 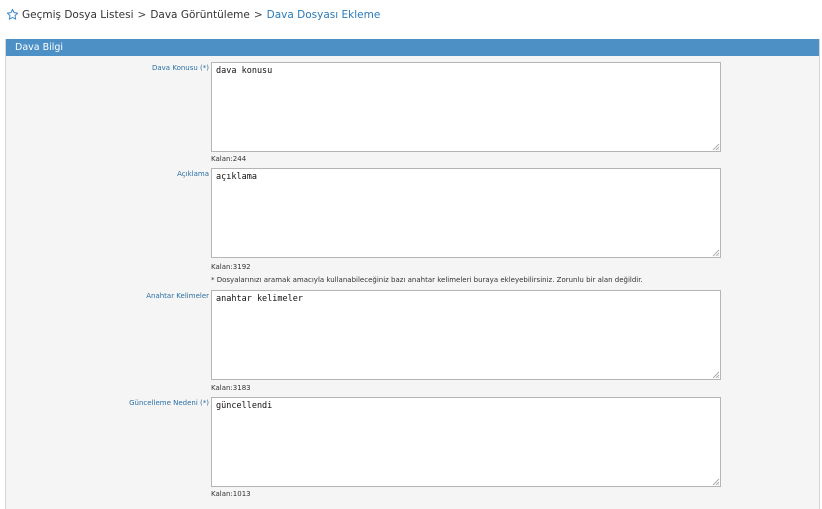 I want to click on star-icon, so click(x=12, y=14).